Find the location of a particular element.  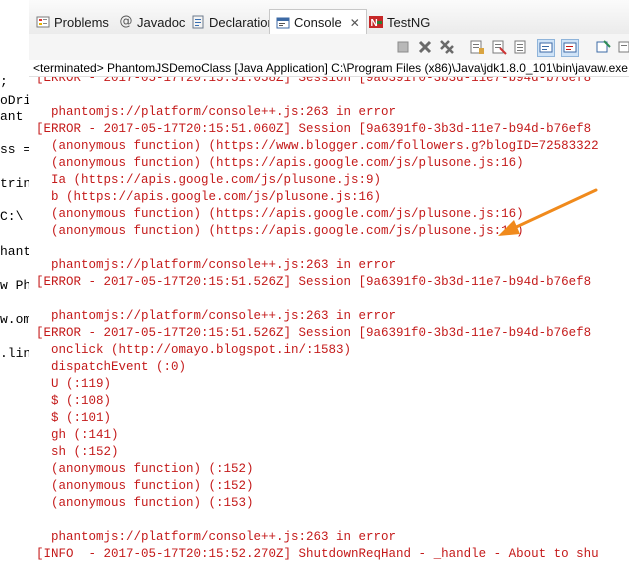

close-icon: ✕ is located at coordinates (355, 23).